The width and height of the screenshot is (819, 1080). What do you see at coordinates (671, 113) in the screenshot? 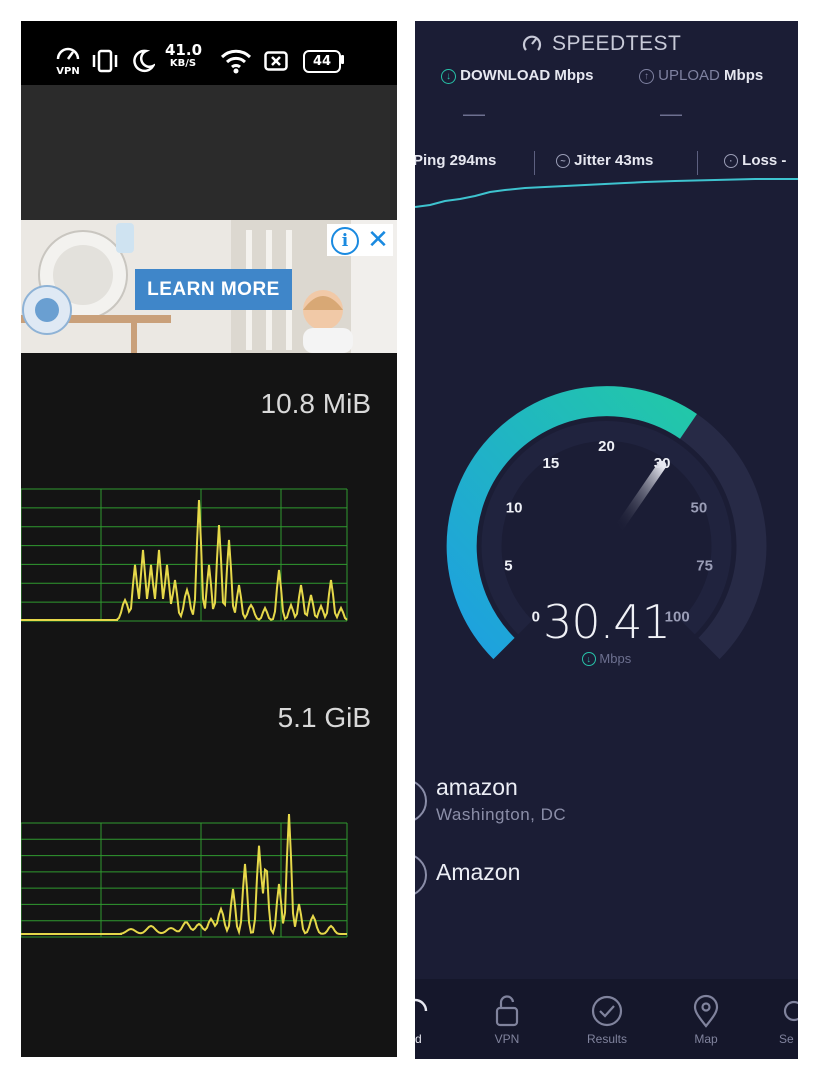
I see `upload-value-placeholder: —` at bounding box center [671, 113].